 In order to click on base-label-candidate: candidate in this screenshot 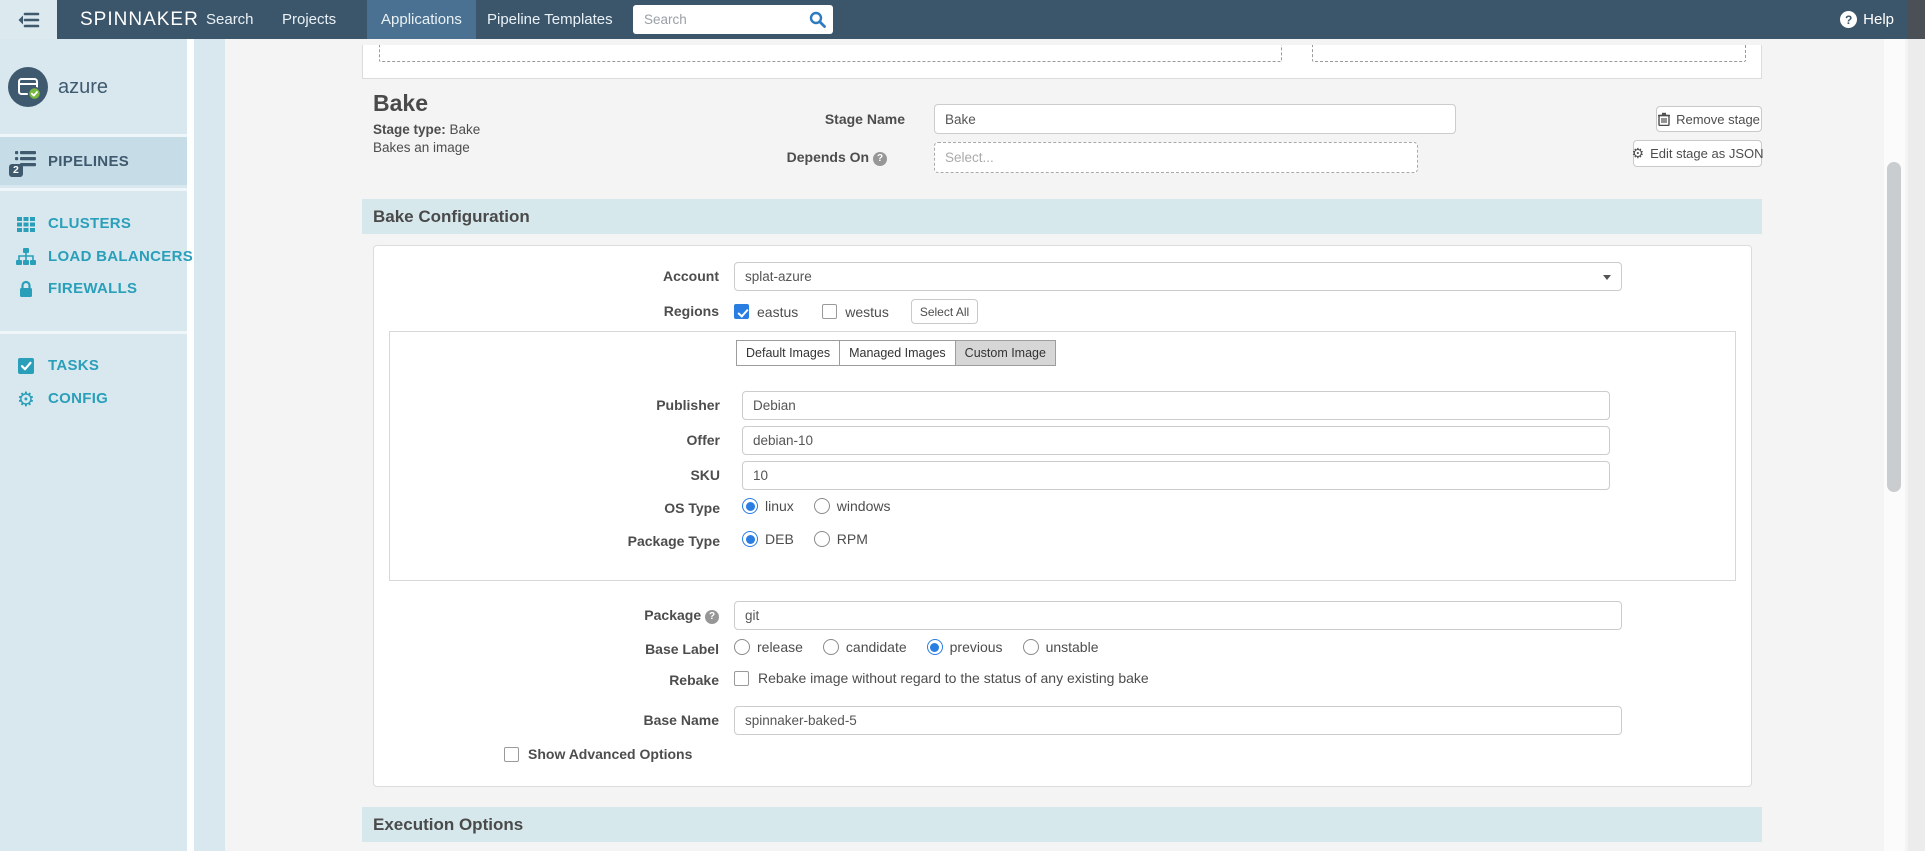, I will do `click(876, 647)`.